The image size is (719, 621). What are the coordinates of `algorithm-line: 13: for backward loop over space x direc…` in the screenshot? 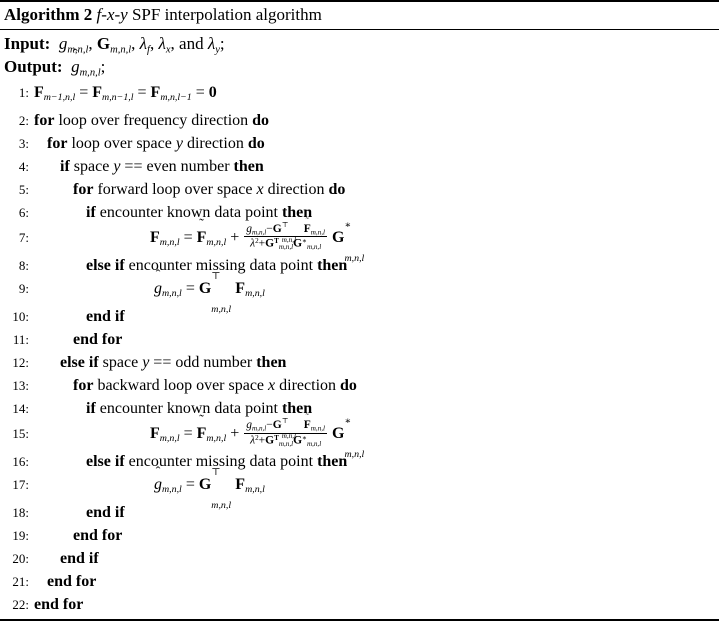 It's located at (359, 385).